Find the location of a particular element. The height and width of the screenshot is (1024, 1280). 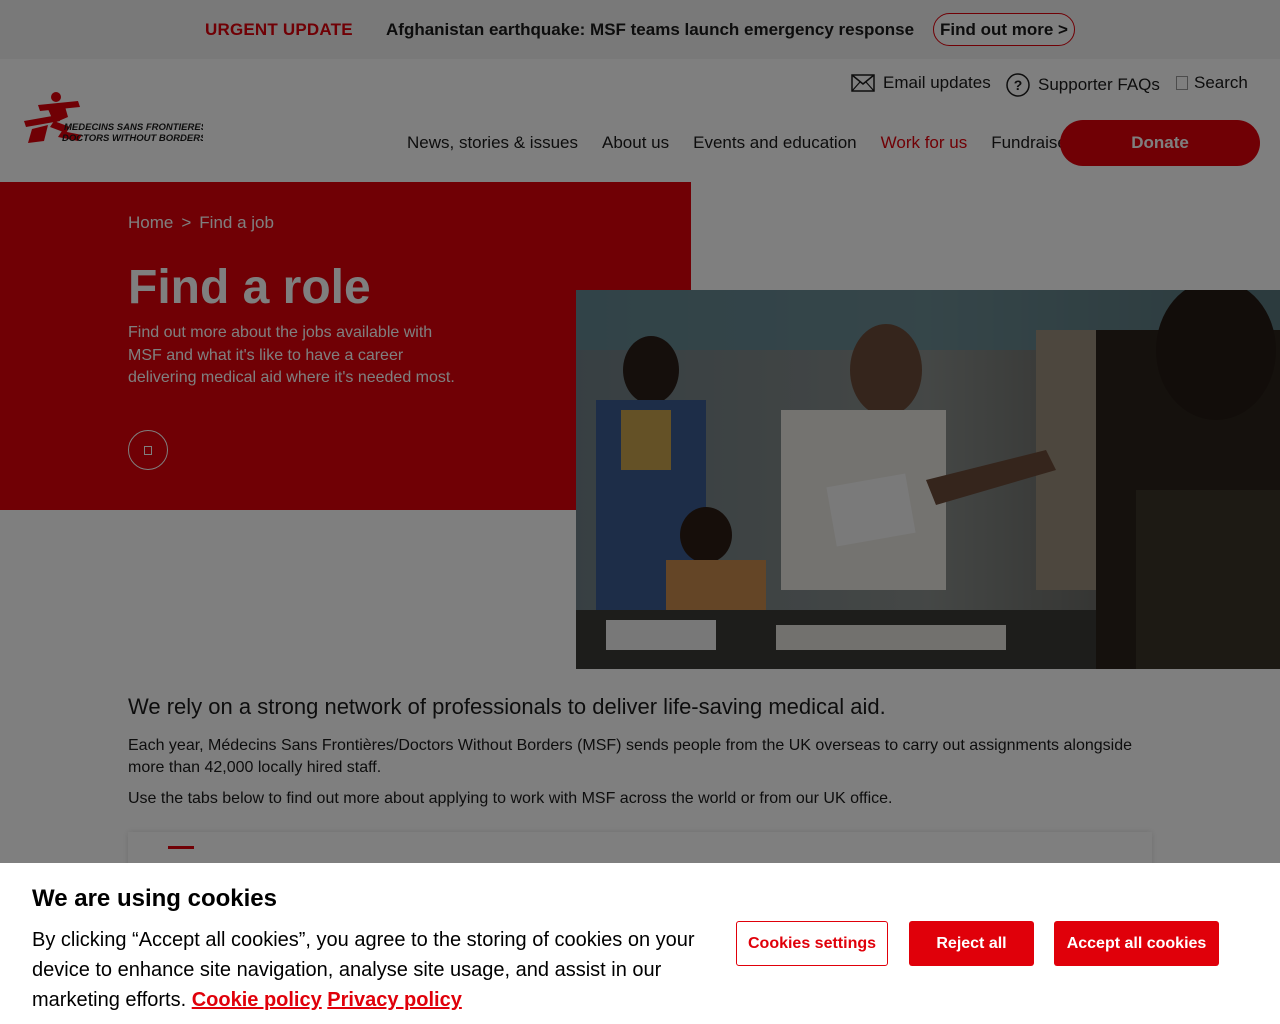

privacy-policy-link: Privacy policy is located at coordinates (394, 1000).